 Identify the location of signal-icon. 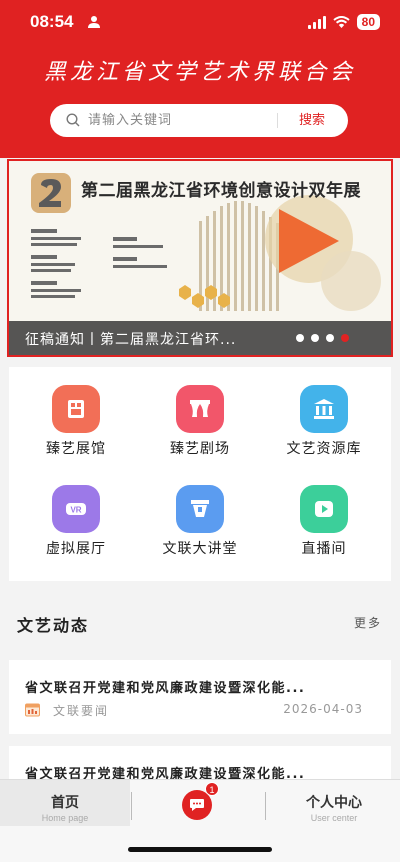
(316, 22).